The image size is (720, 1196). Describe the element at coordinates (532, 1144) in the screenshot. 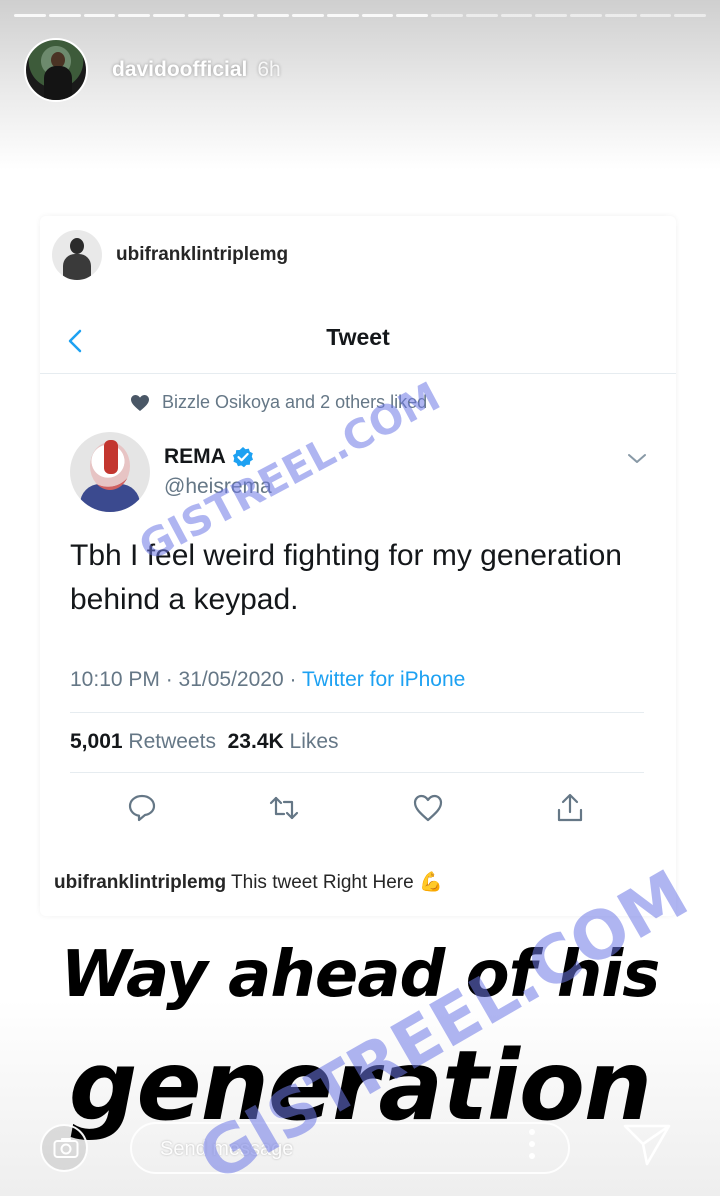

I see `more-options-icon` at that location.